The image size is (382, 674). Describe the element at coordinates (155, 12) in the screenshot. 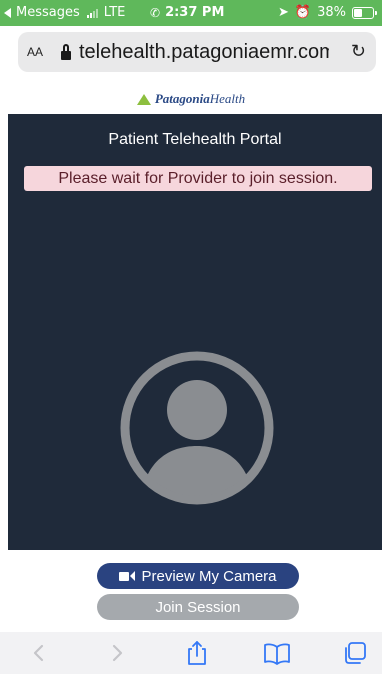

I see `phone-icon: ✆` at that location.